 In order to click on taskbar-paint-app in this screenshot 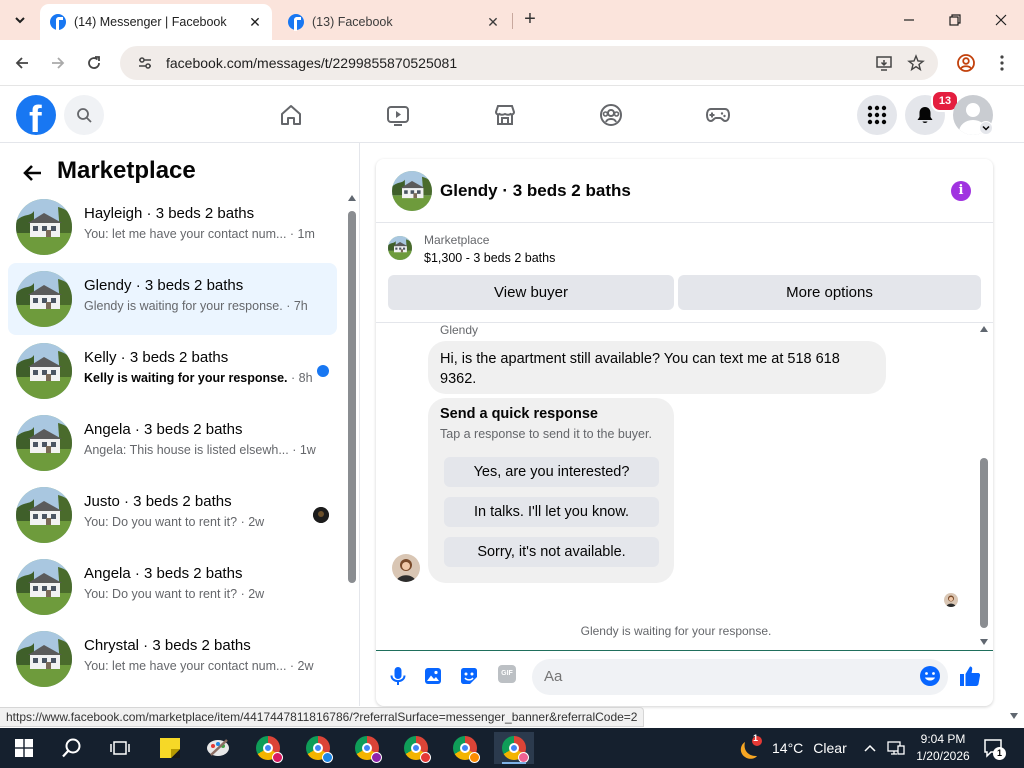, I will do `click(218, 748)`.